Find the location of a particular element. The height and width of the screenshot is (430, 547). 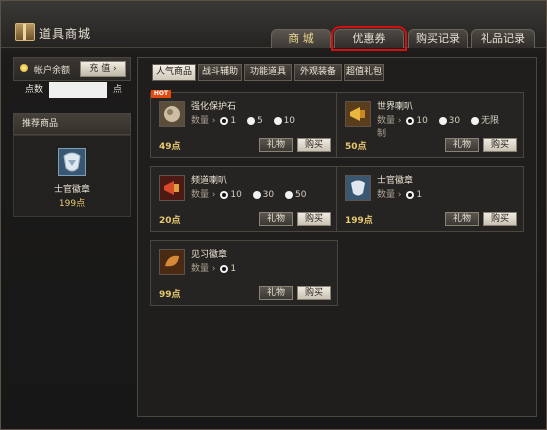

hot-badge: HOT is located at coordinates (161, 94).